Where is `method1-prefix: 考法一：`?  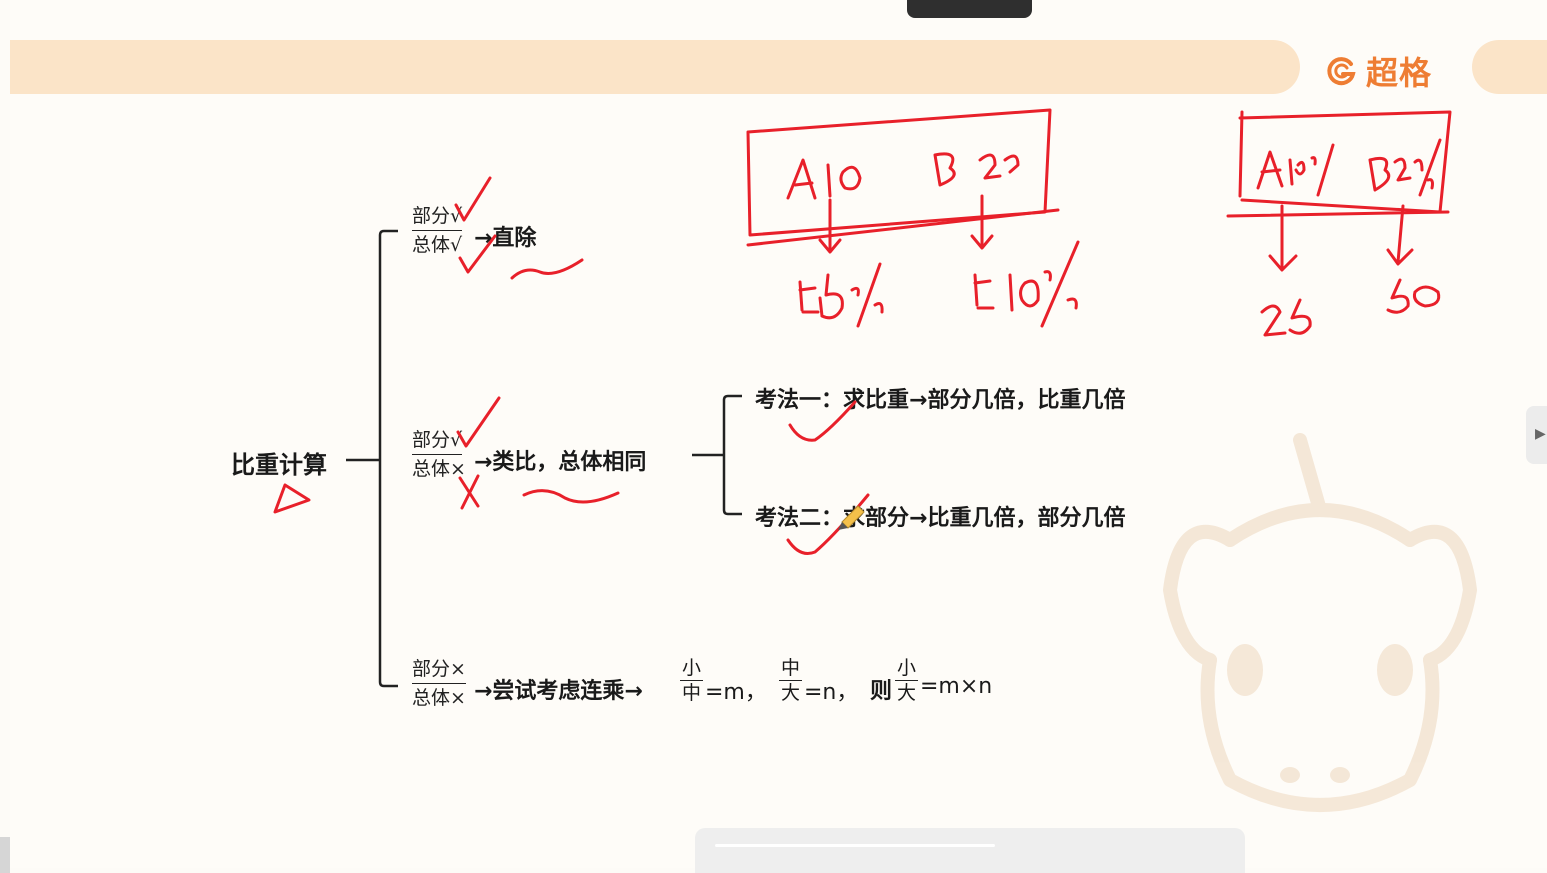 method1-prefix: 考法一： is located at coordinates (799, 400).